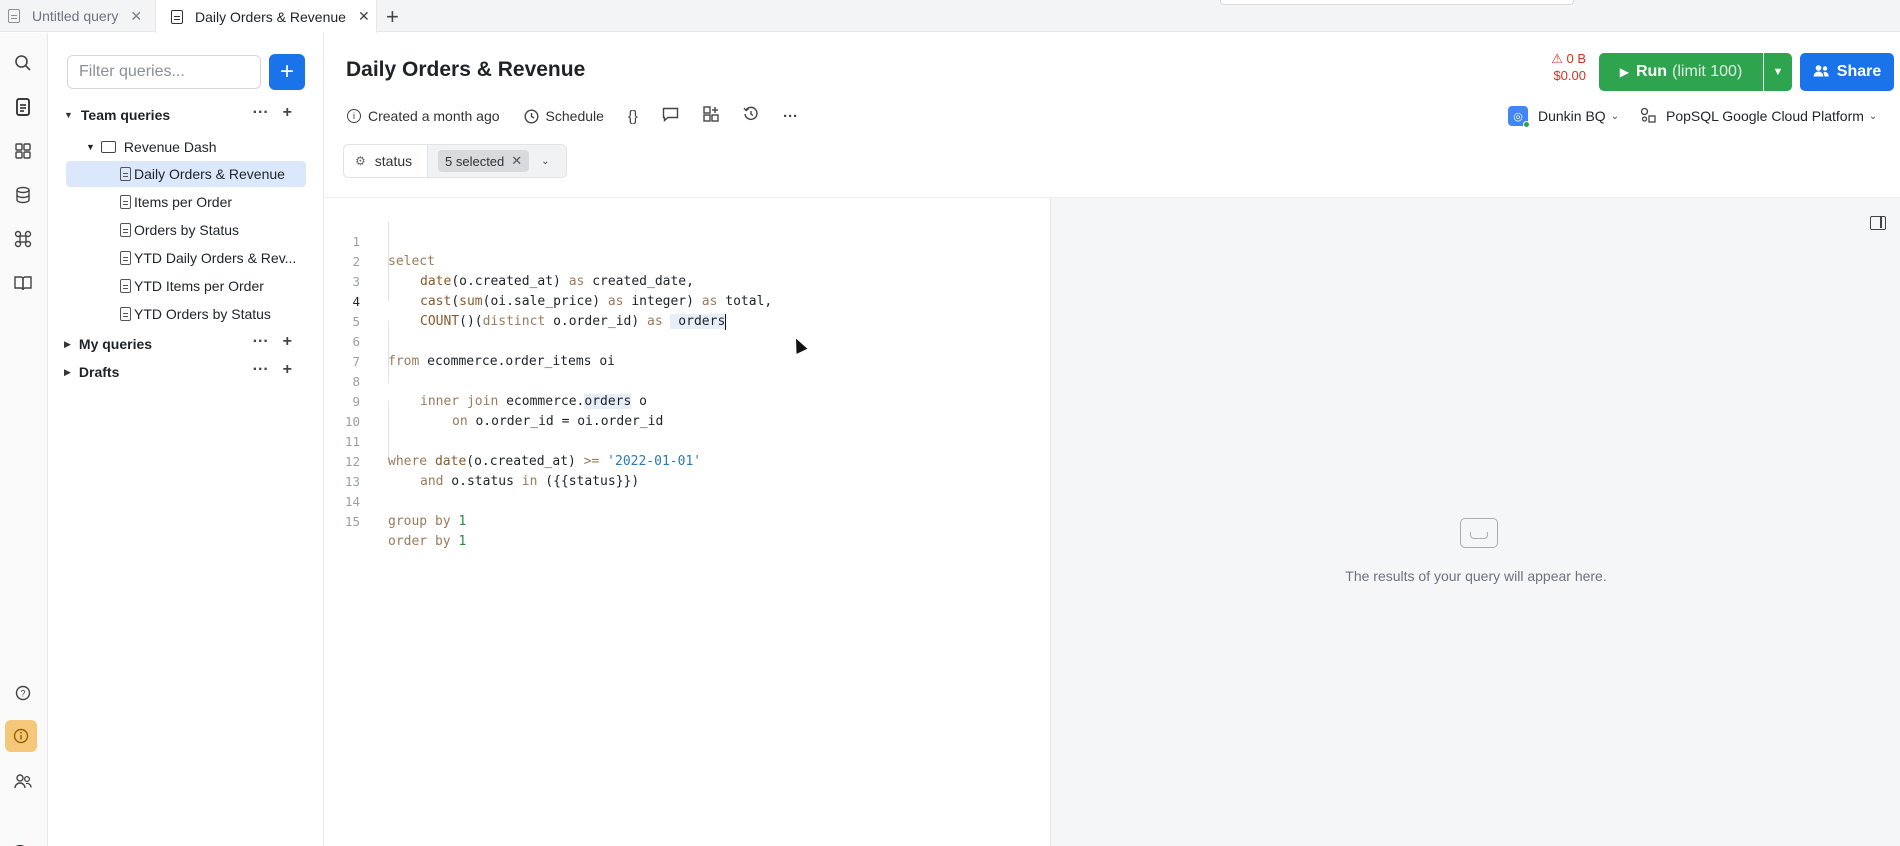 Image resolution: width=1900 pixels, height=846 pixels. I want to click on code-line: 6 from ecommerce.order_items oi, so click(483, 351).